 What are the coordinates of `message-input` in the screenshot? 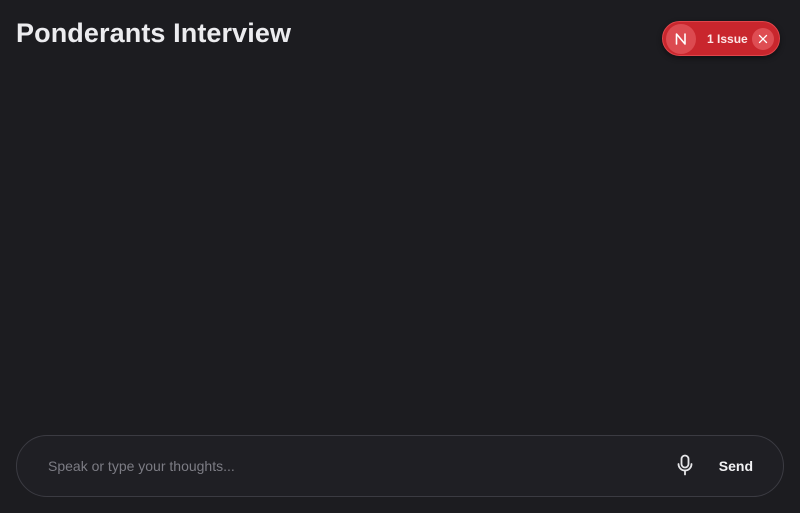 It's located at (356, 466).